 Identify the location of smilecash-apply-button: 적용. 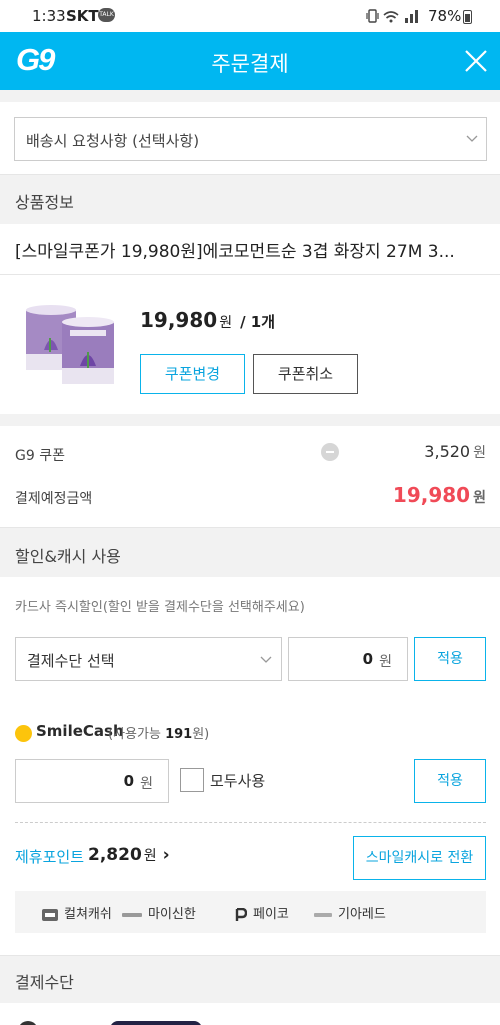
(450, 781).